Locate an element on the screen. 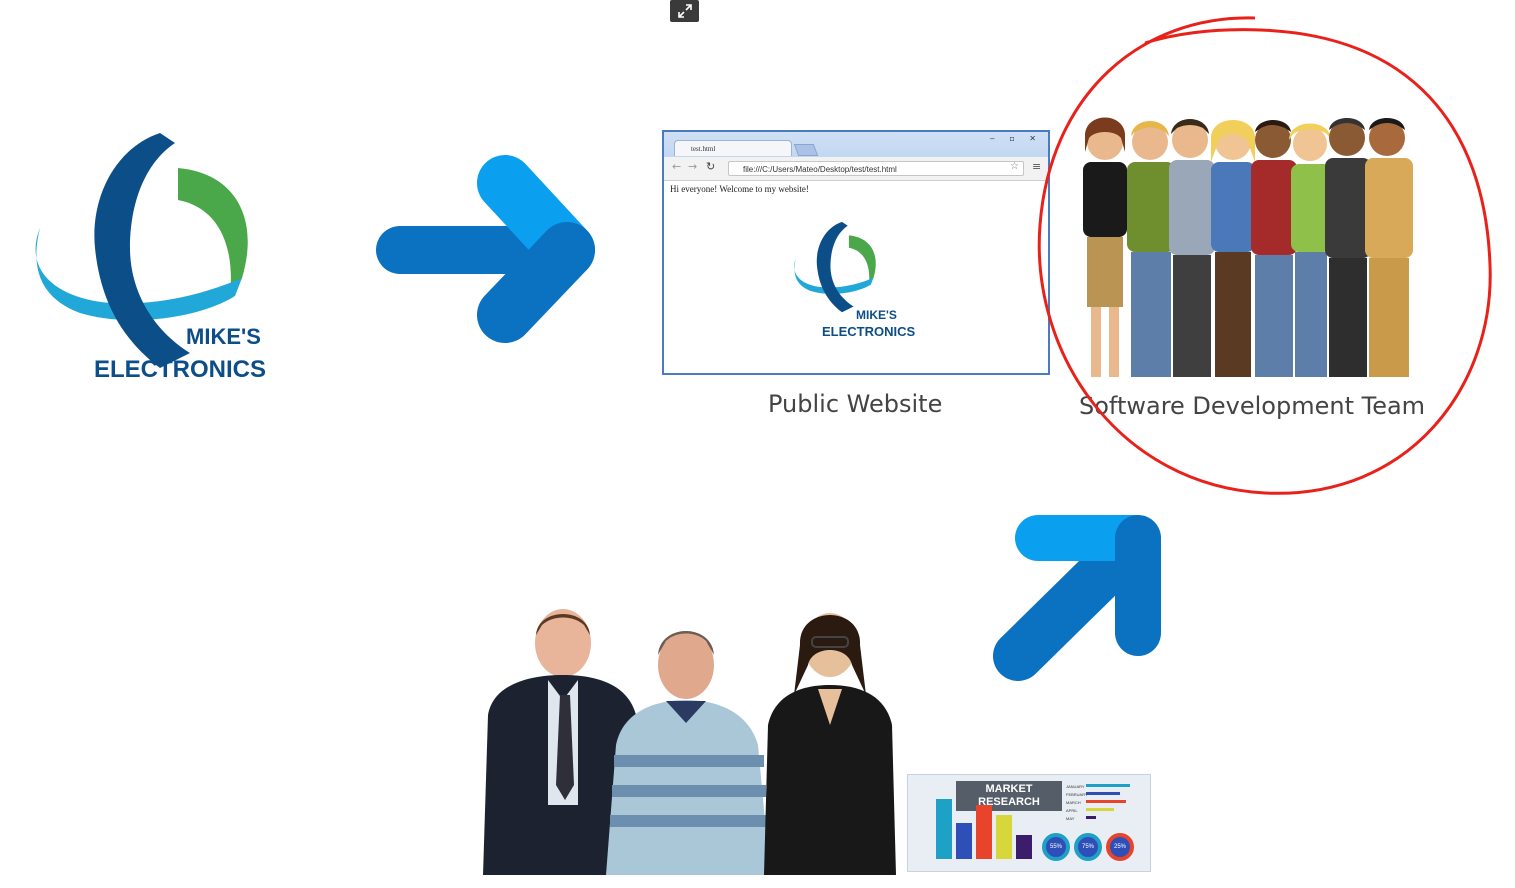  public-website-caption: Public Website is located at coordinates (855, 404).